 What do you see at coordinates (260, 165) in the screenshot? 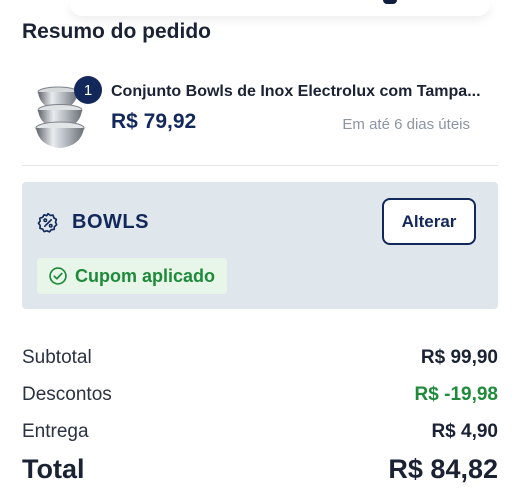
I see `divider` at bounding box center [260, 165].